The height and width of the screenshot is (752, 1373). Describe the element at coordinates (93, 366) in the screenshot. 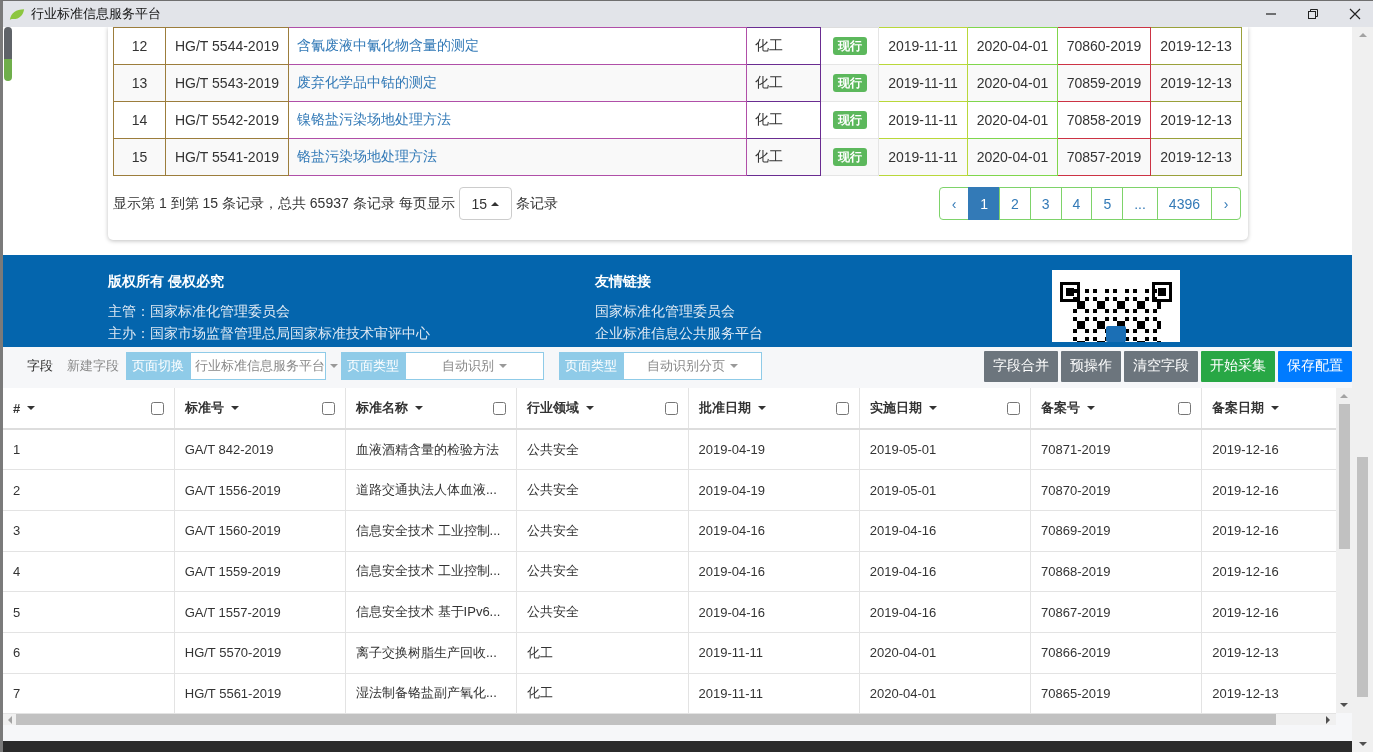

I see `new-field-button: 新建字段` at that location.